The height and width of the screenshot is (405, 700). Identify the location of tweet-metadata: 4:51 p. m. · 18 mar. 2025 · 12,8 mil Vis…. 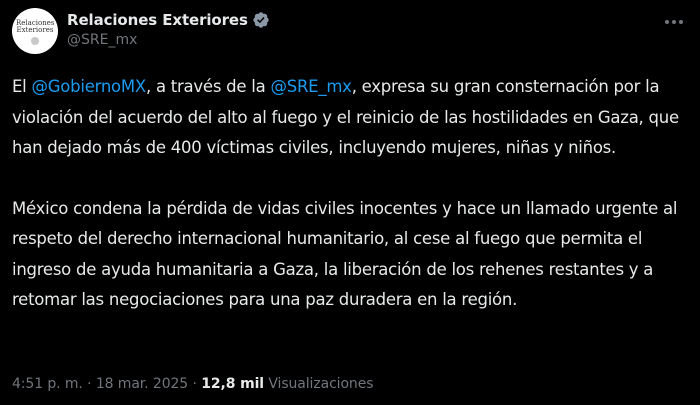
(193, 384).